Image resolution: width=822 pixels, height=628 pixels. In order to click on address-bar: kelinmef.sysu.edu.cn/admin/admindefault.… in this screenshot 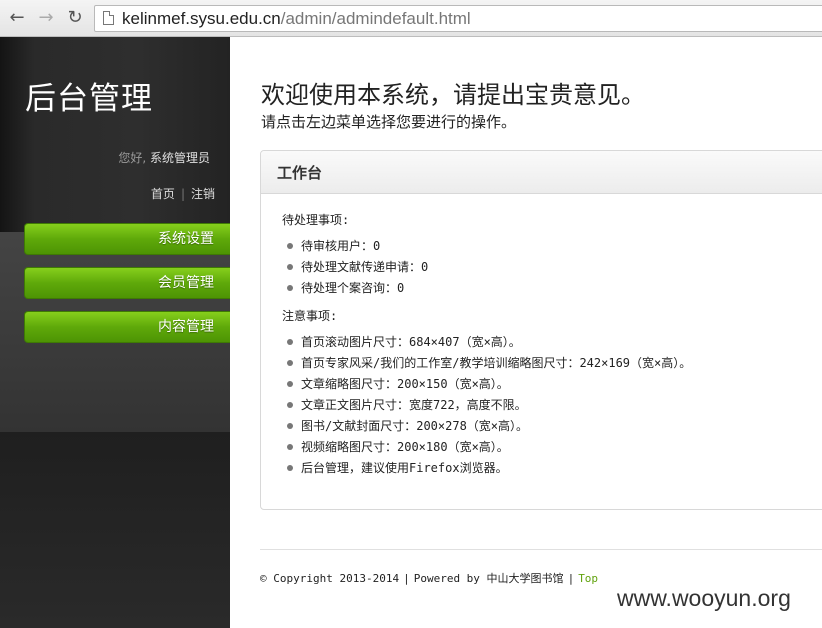, I will do `click(458, 18)`.